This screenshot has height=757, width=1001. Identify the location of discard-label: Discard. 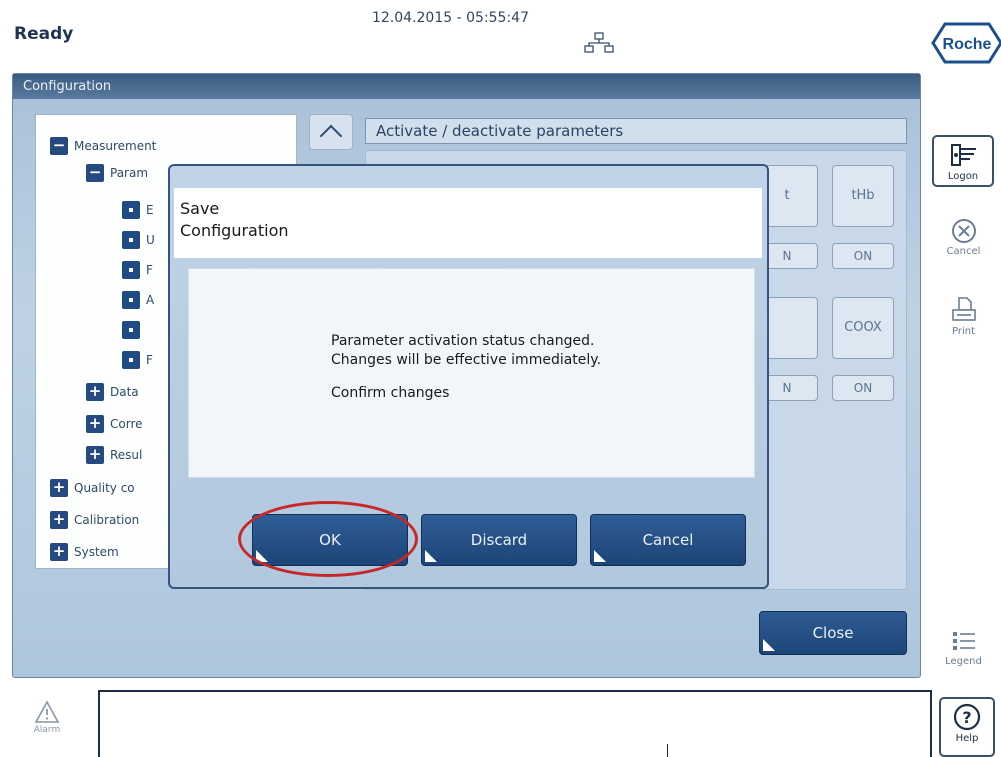
(499, 540).